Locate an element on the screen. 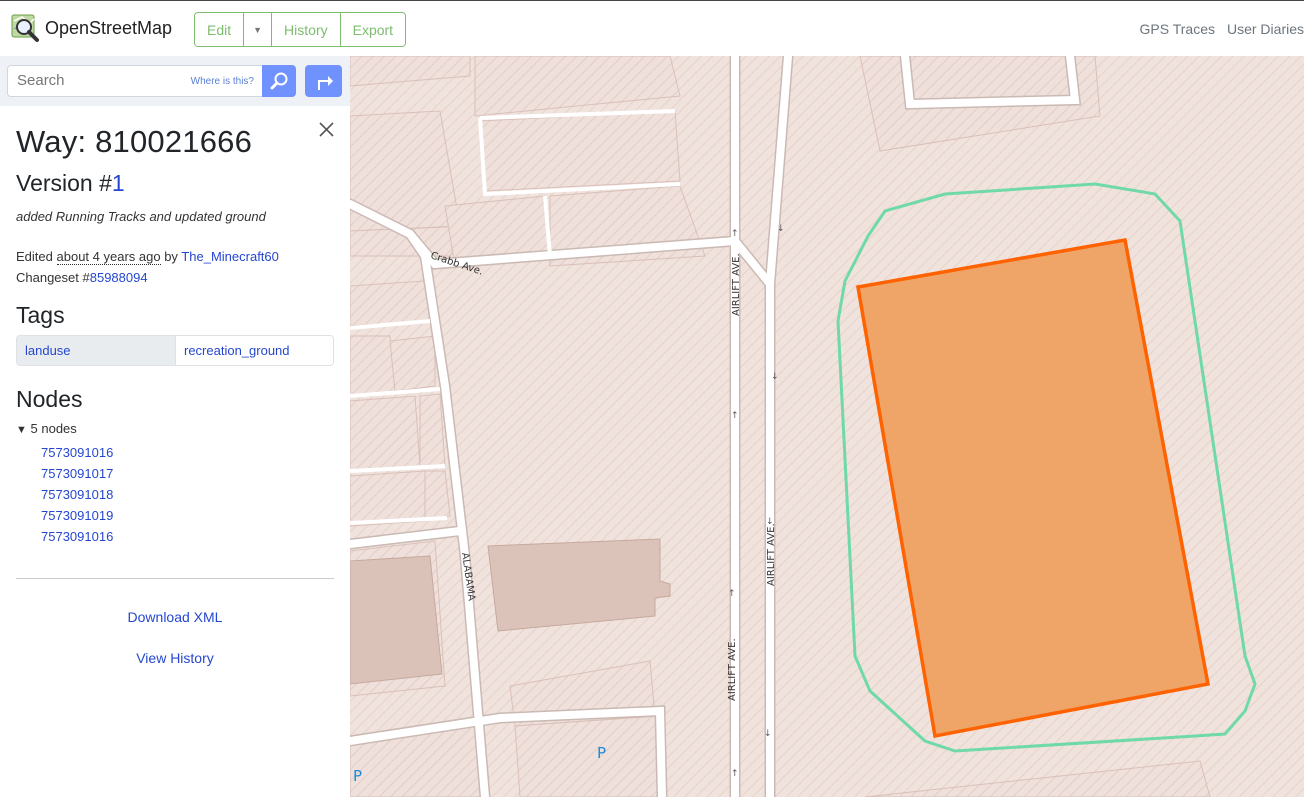 The width and height of the screenshot is (1304, 797). download-xml-link: Download XML is located at coordinates (175, 617).